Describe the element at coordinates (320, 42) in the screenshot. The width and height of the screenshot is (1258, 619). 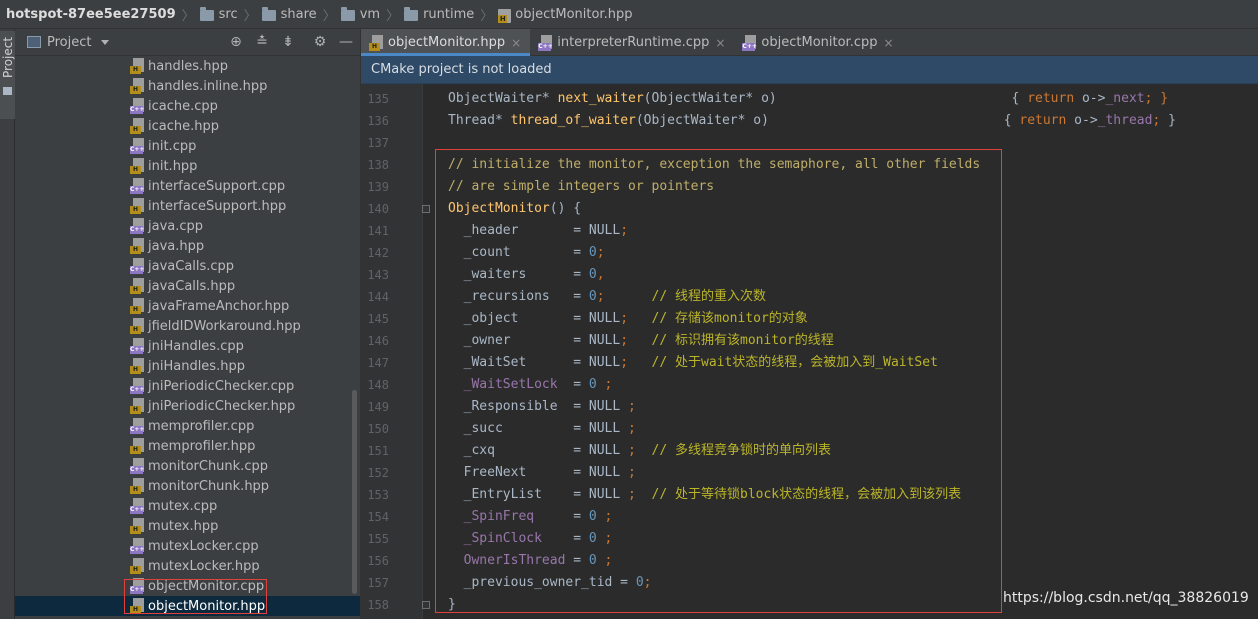
I see `gear-icon: ⚙` at that location.